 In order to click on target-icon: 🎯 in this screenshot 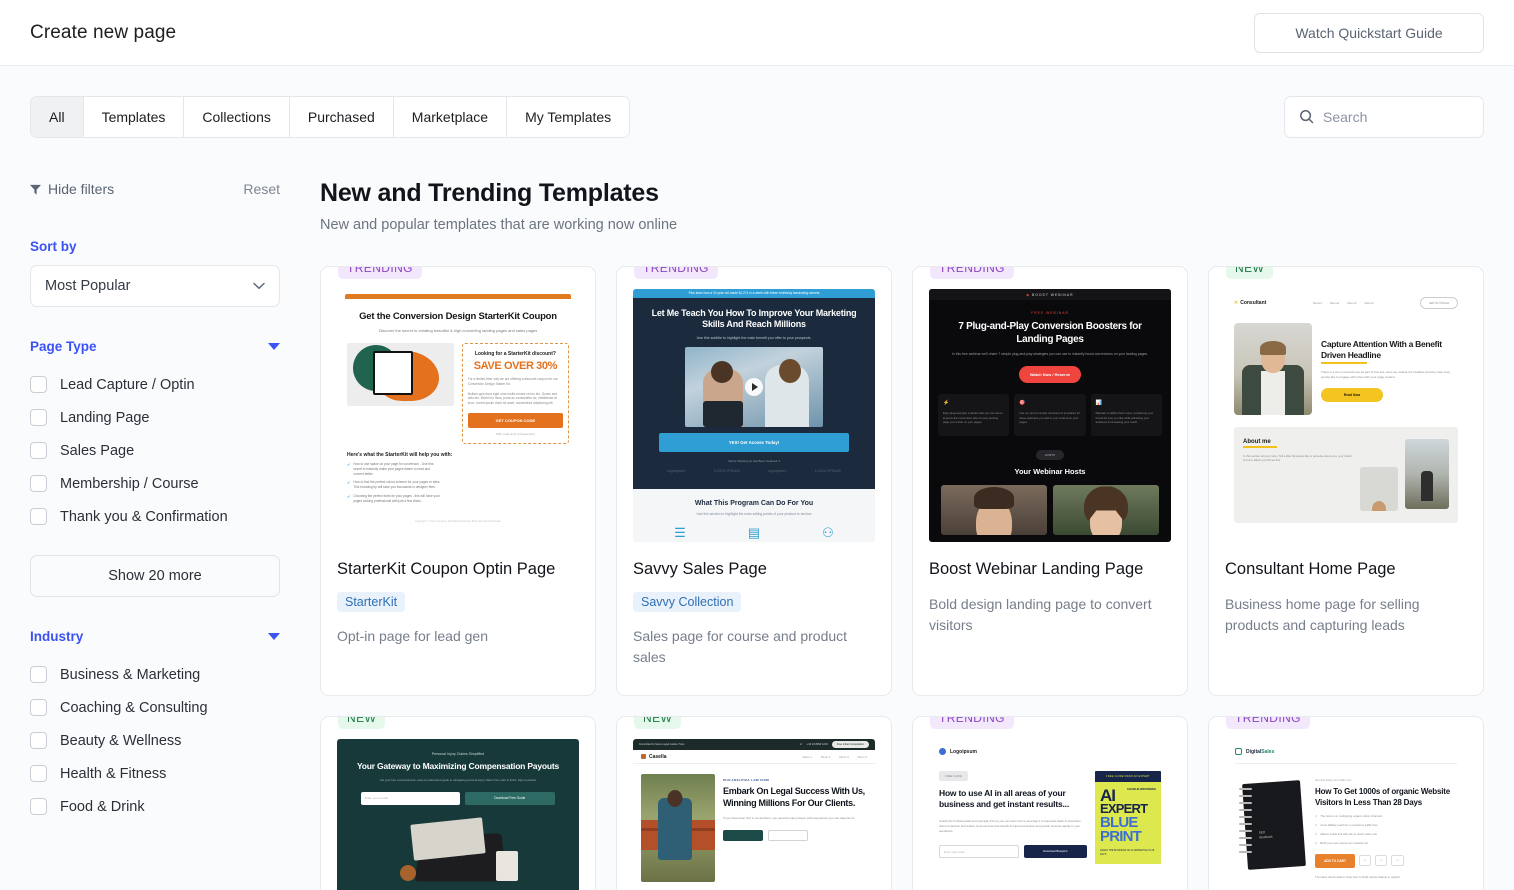, I will do `click(1022, 403)`.